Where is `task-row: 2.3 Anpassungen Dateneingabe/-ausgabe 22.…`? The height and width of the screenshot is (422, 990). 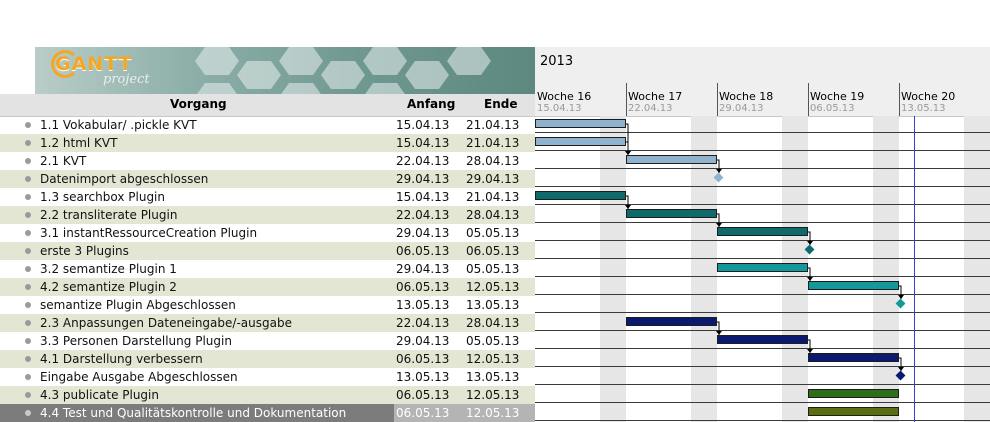 task-row: 2.3 Anpassungen Dateneingabe/-ausgabe 22.… is located at coordinates (267, 323).